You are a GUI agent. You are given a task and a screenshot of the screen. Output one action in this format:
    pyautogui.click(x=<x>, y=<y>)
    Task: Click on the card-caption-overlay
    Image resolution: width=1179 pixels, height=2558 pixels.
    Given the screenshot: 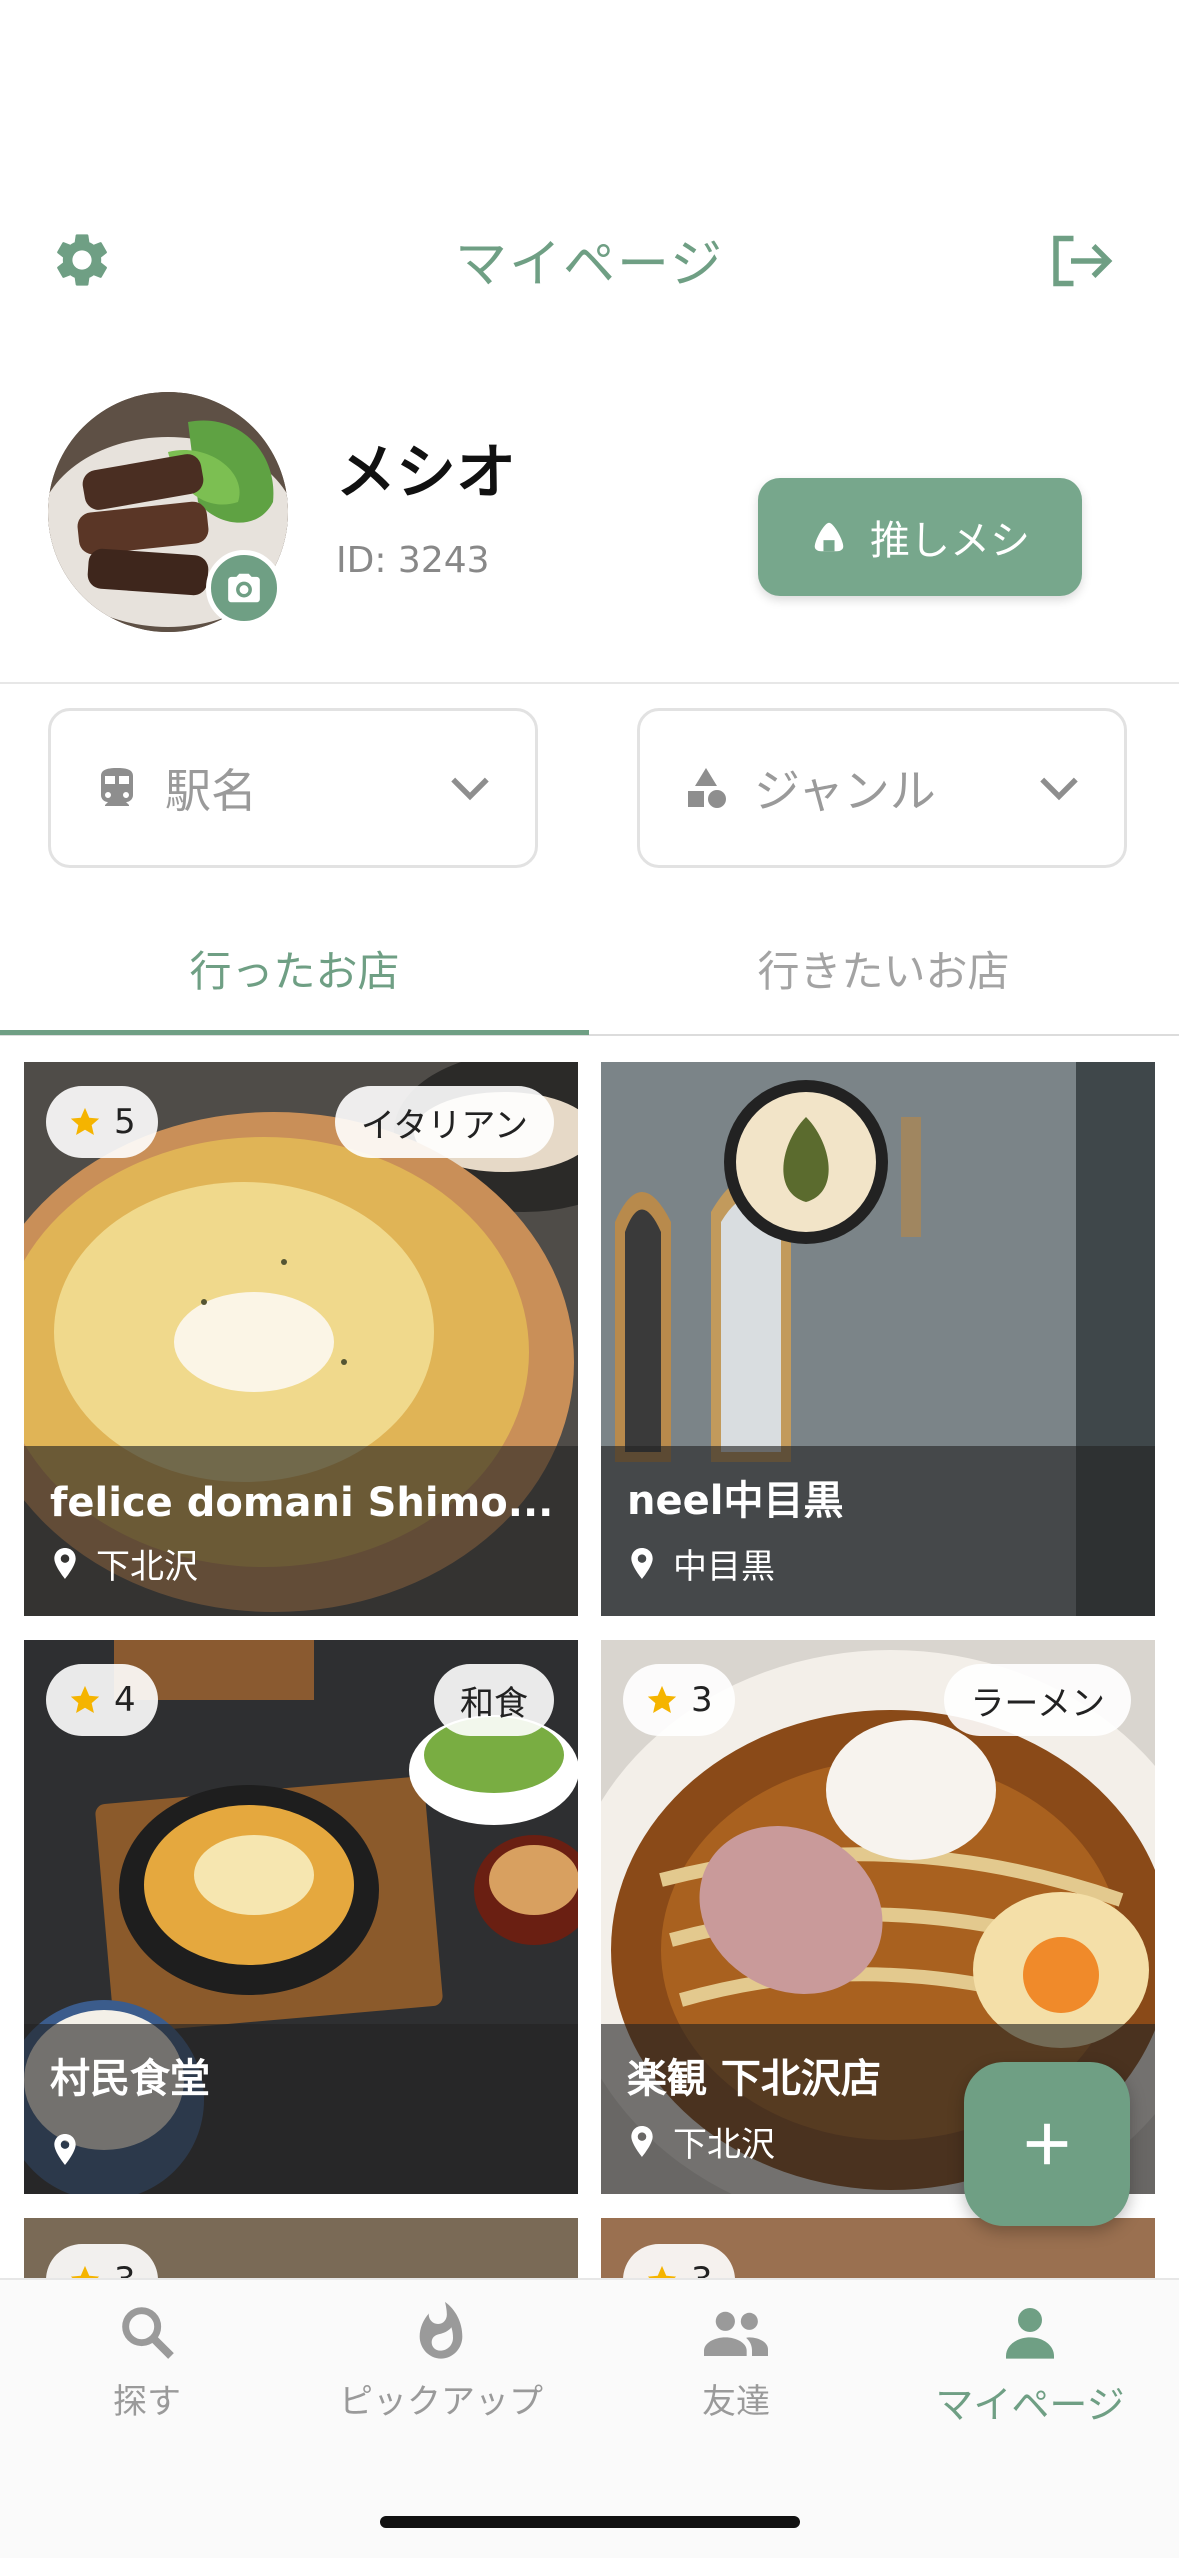 What is the action you would take?
    pyautogui.click(x=301, y=1531)
    